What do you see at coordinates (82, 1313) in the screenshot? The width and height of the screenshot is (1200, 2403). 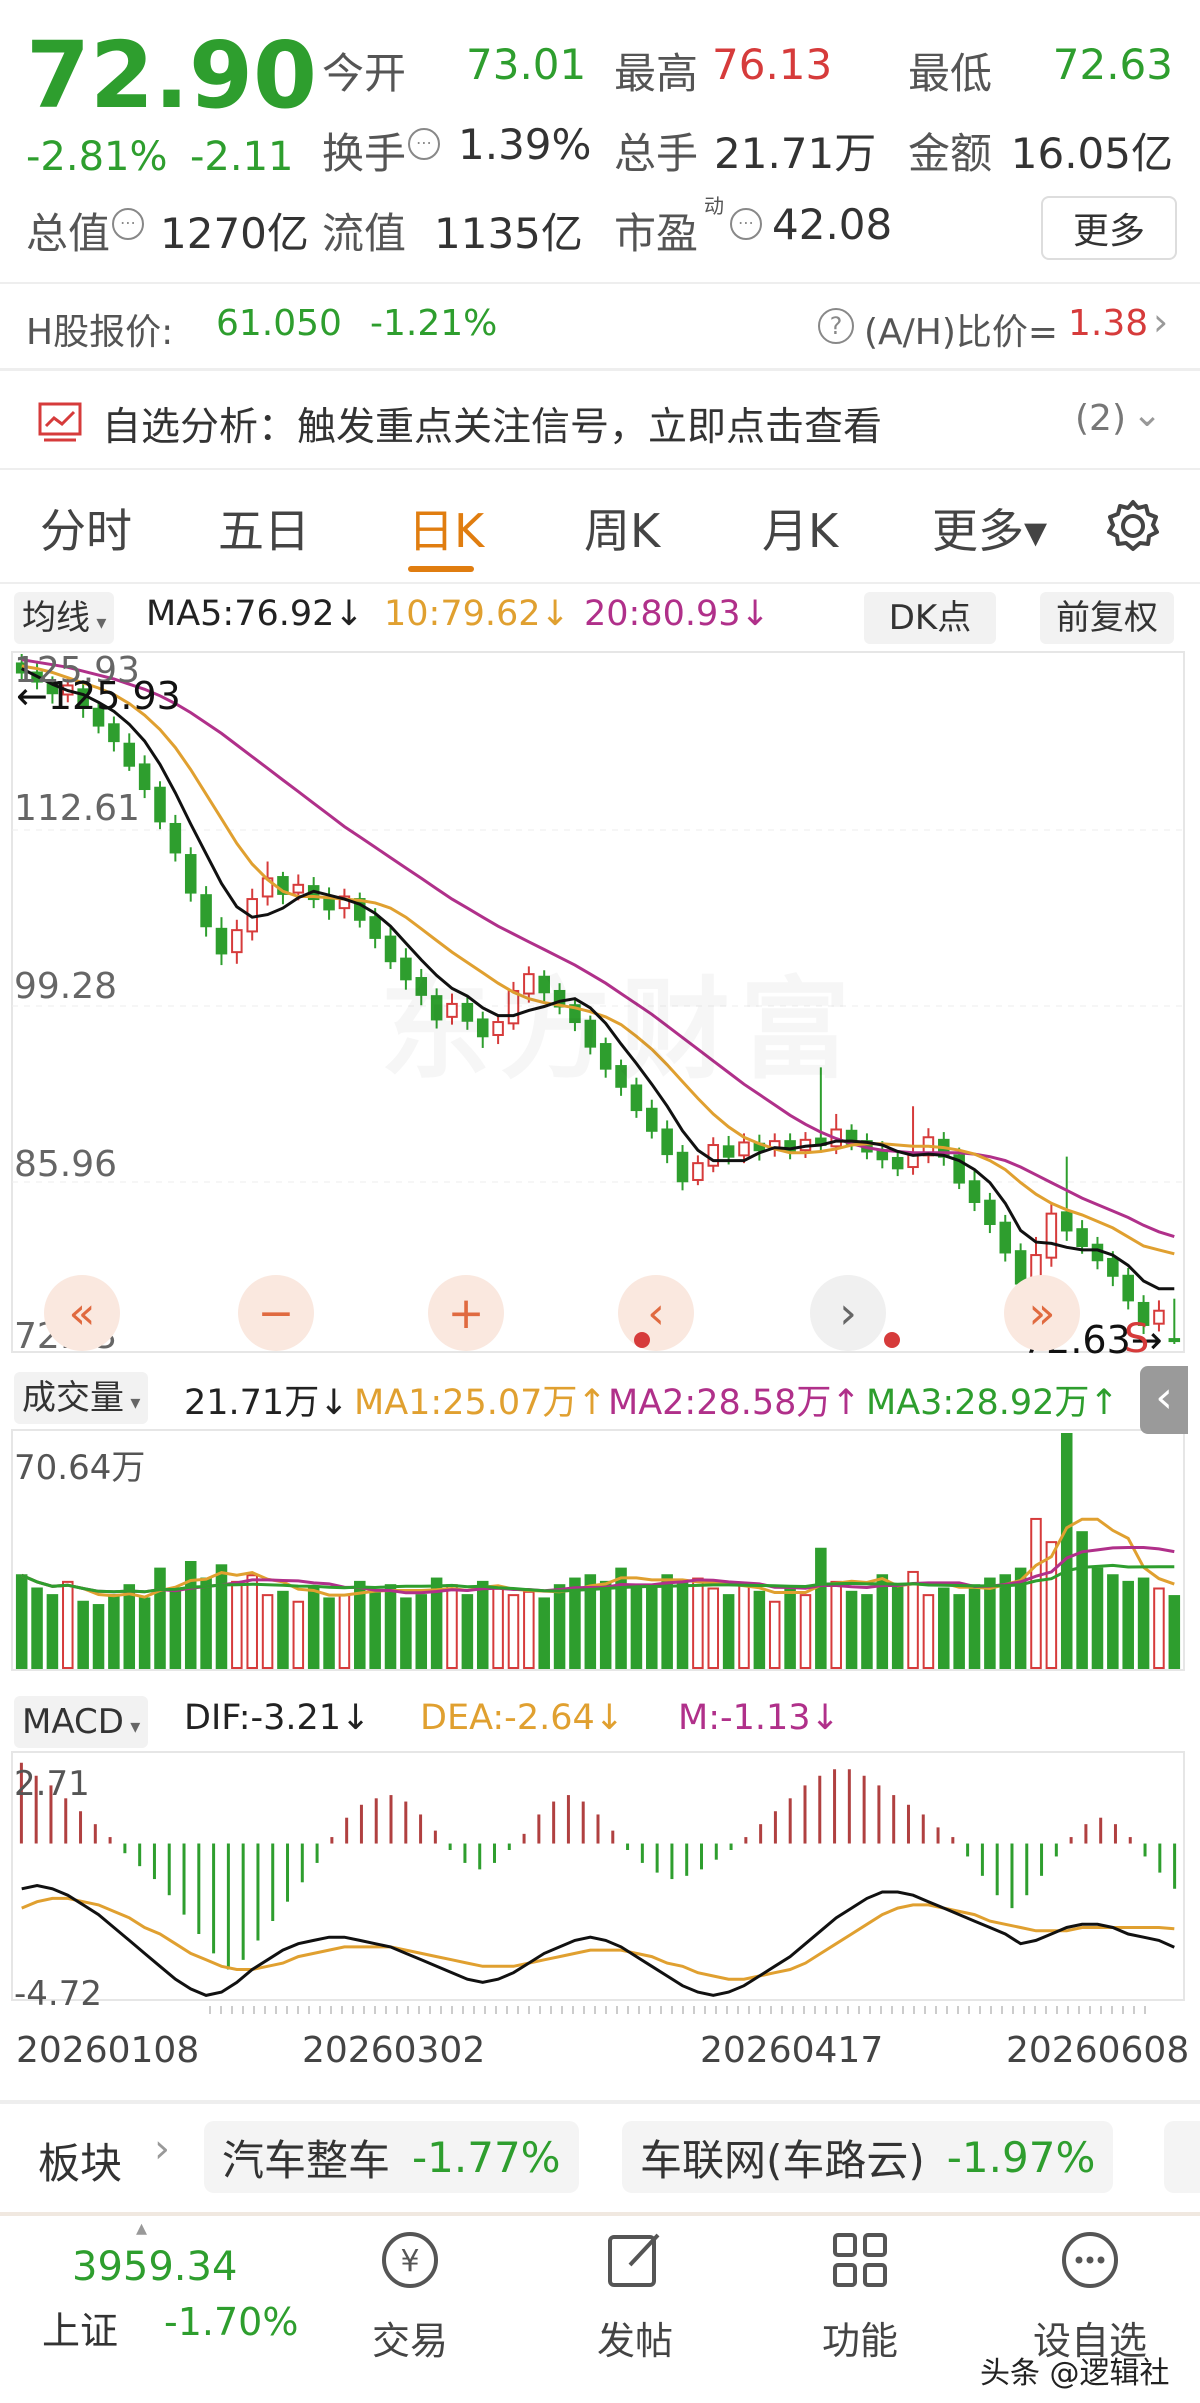 I see `scroll-start-button: «` at bounding box center [82, 1313].